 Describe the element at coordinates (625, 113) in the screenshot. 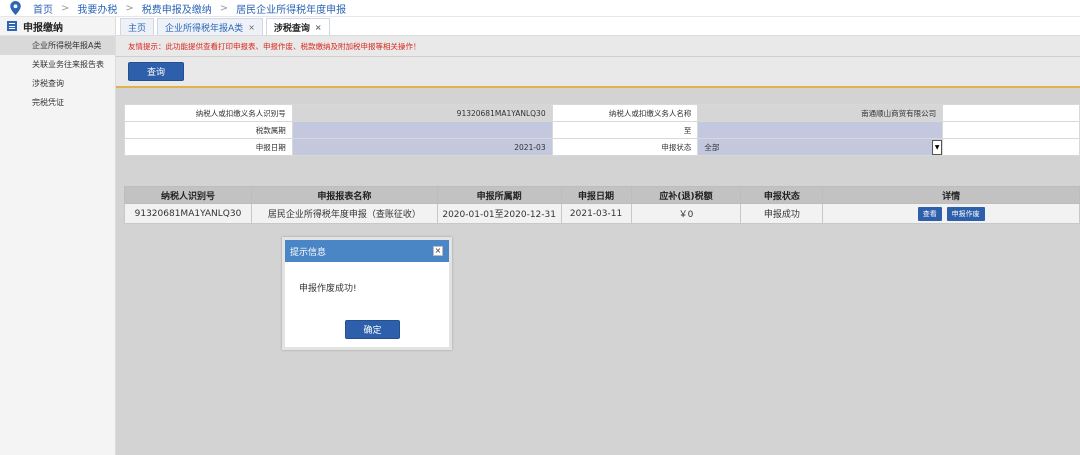

I see `taxpayer-name-label: 纳税人或扣缴义务人名称` at that location.